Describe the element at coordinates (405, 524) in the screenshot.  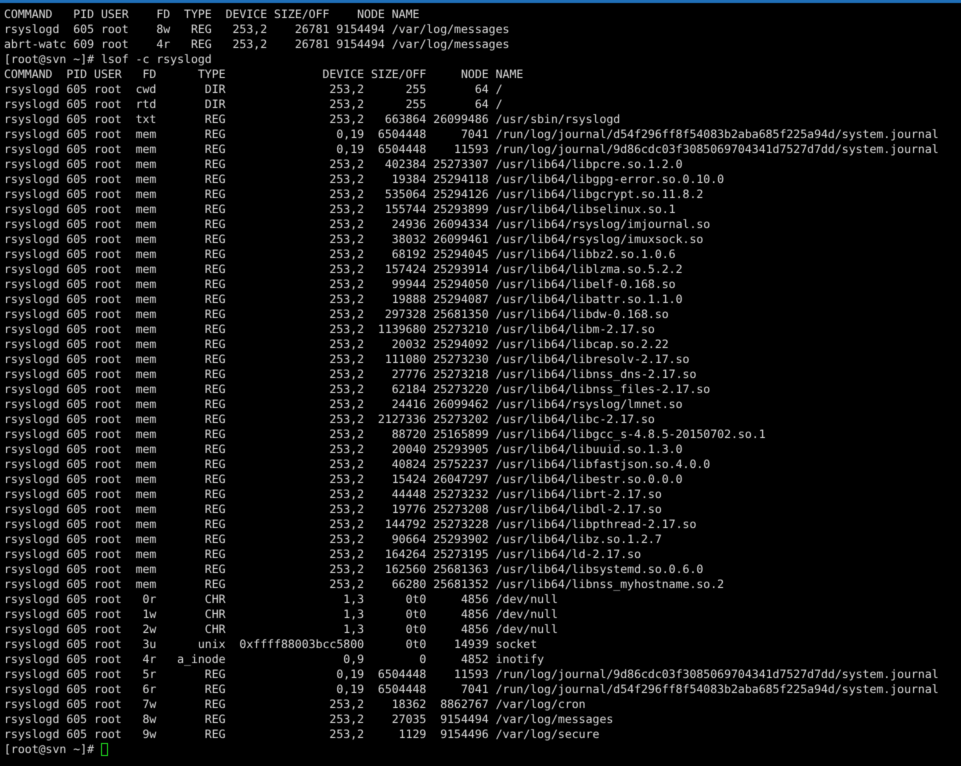
I see `table-cell: 144792` at that location.